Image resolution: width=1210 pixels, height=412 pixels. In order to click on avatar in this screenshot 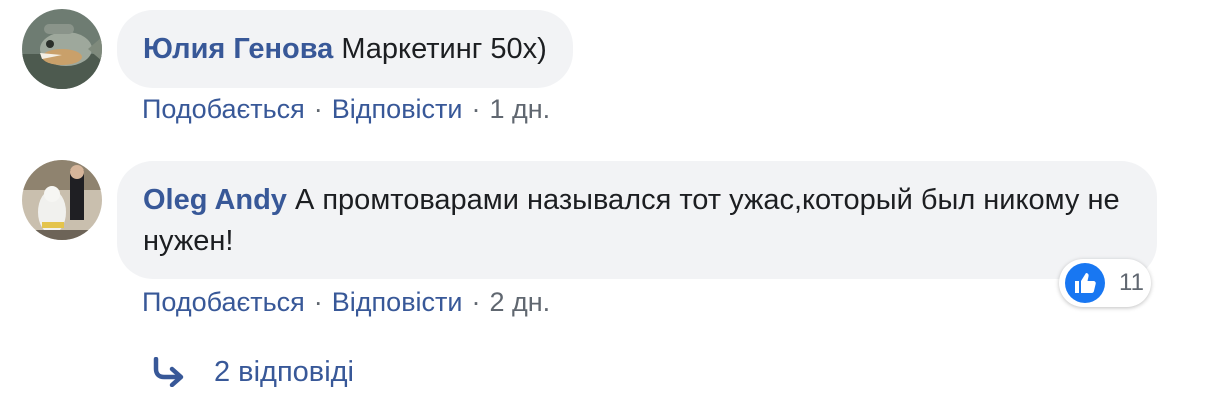, I will do `click(62, 200)`.